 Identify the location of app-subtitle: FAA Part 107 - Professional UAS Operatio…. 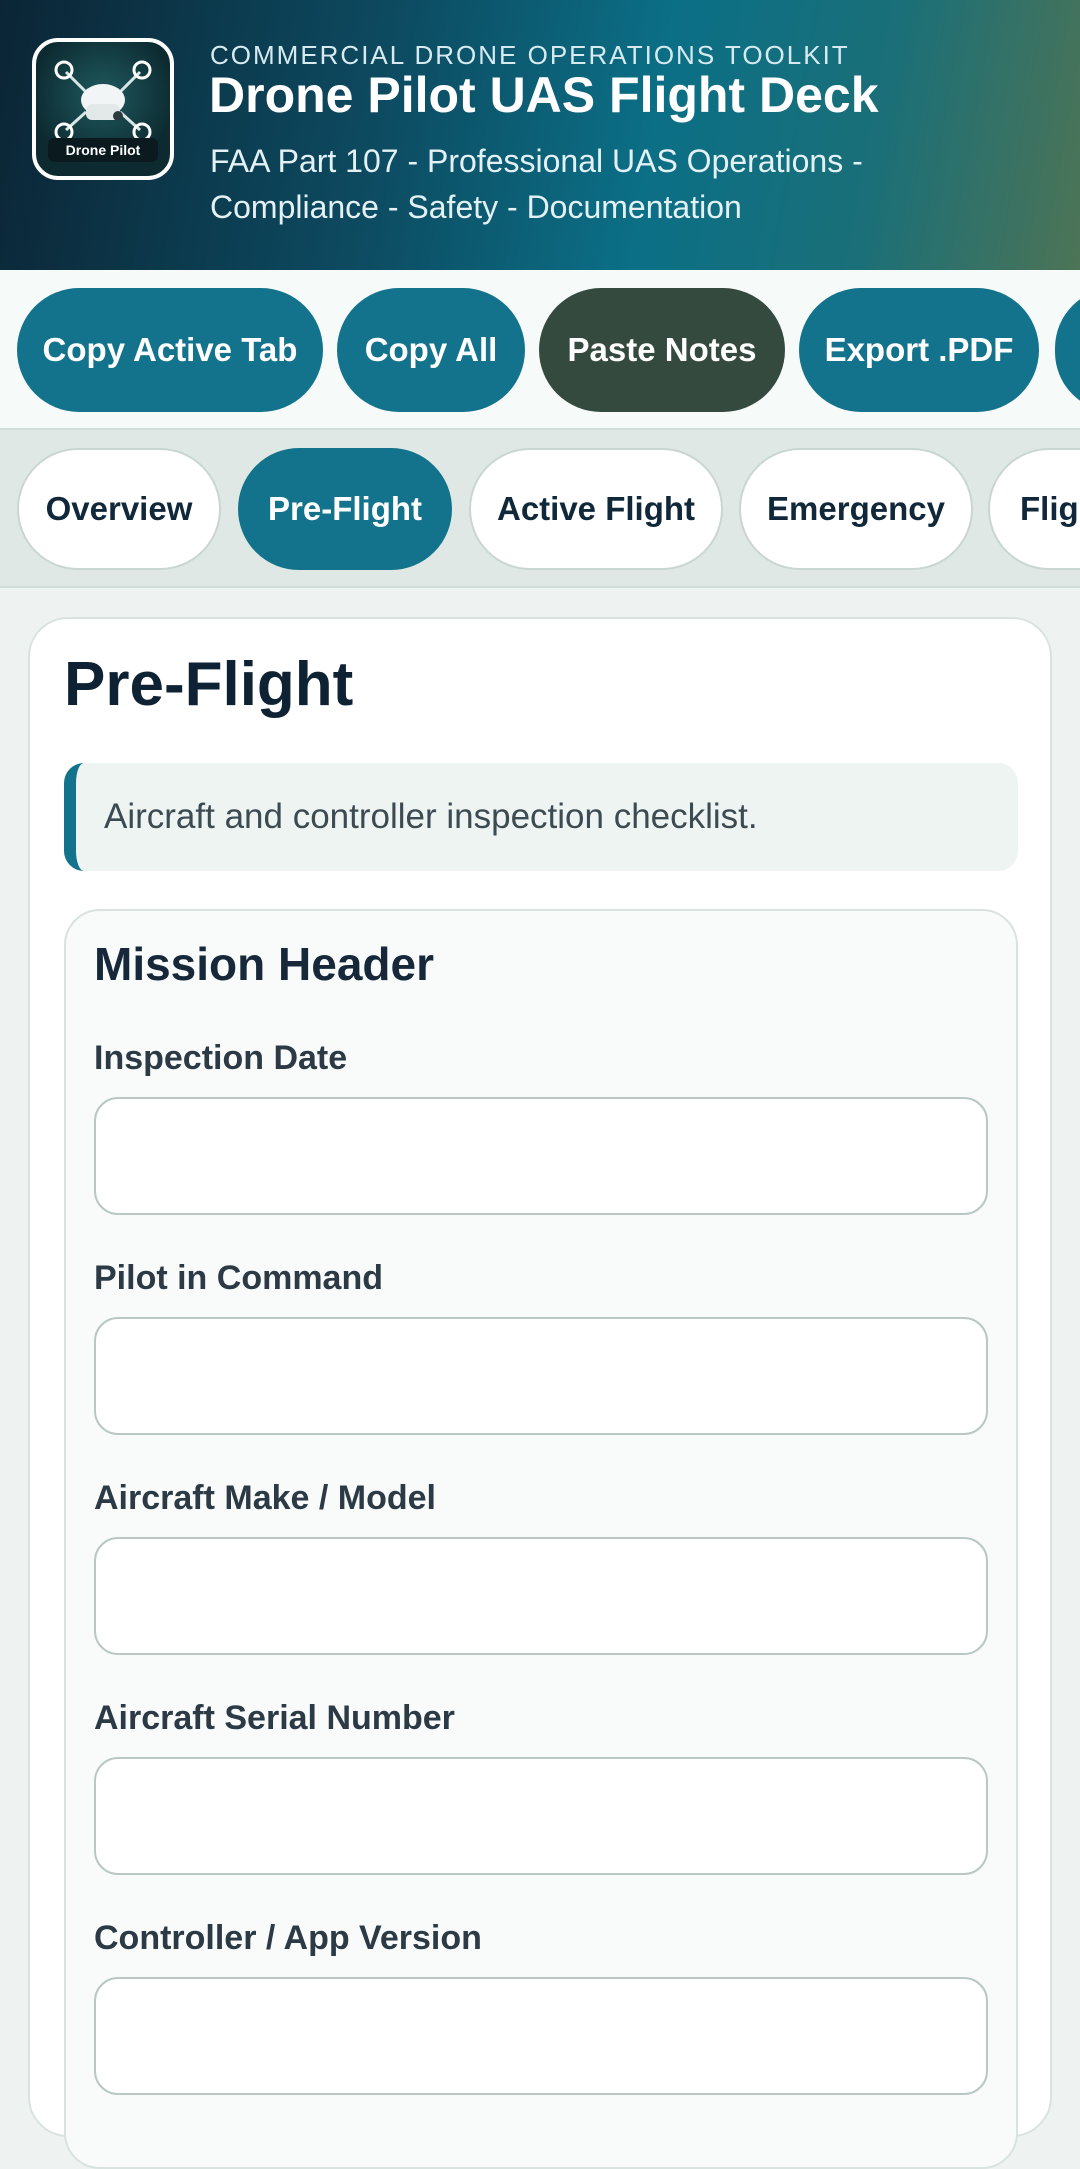
(536, 184).